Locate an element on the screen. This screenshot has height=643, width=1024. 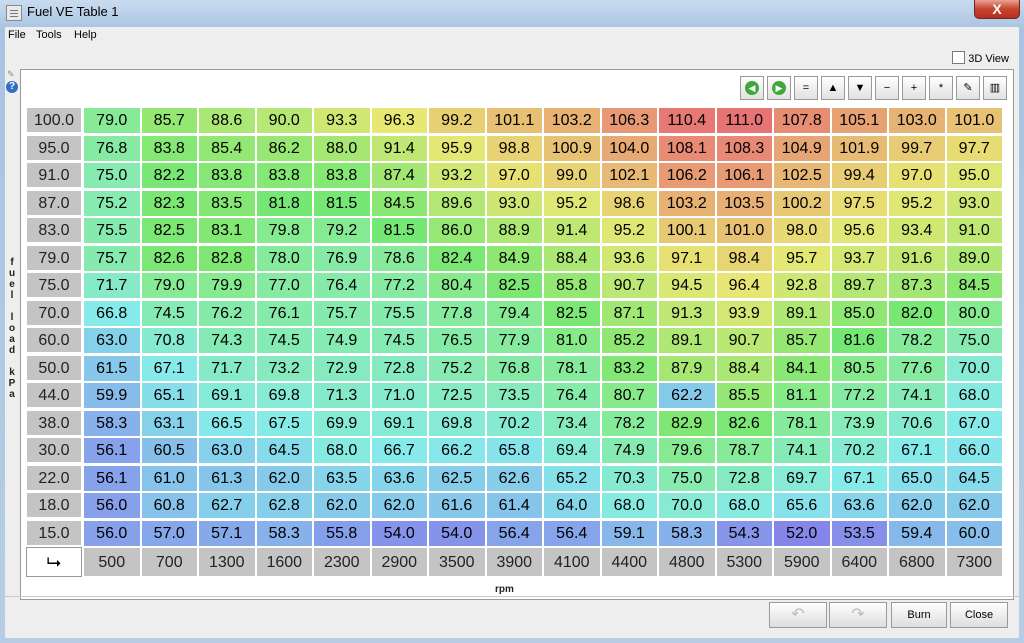
table-cell: 71.7 is located at coordinates (112, 285).